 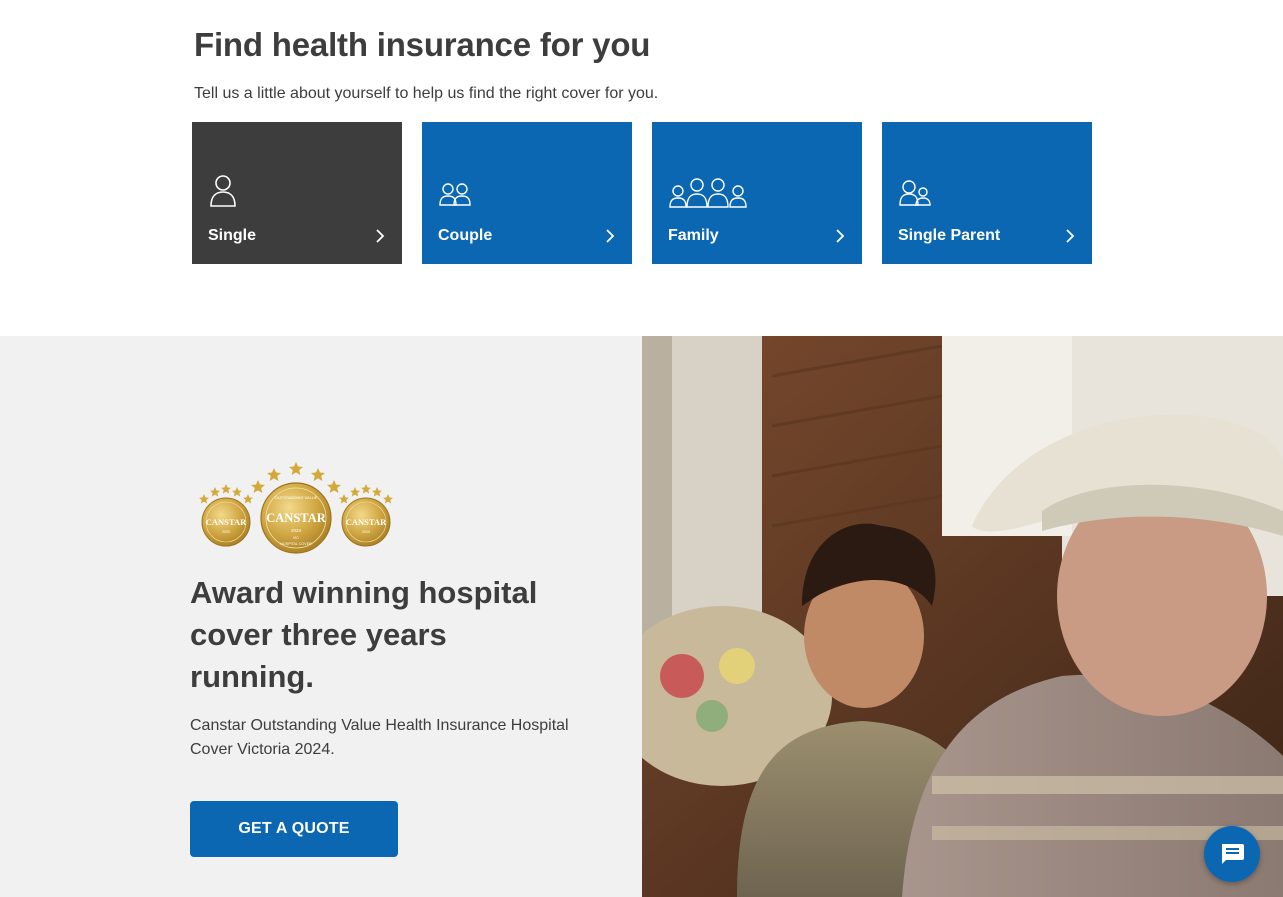 I want to click on svg-text: OUTSTANDING VALUE, so click(x=296, y=497).